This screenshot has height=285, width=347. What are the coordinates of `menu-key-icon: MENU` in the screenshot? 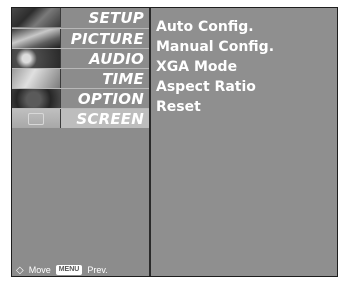 It's located at (69, 270).